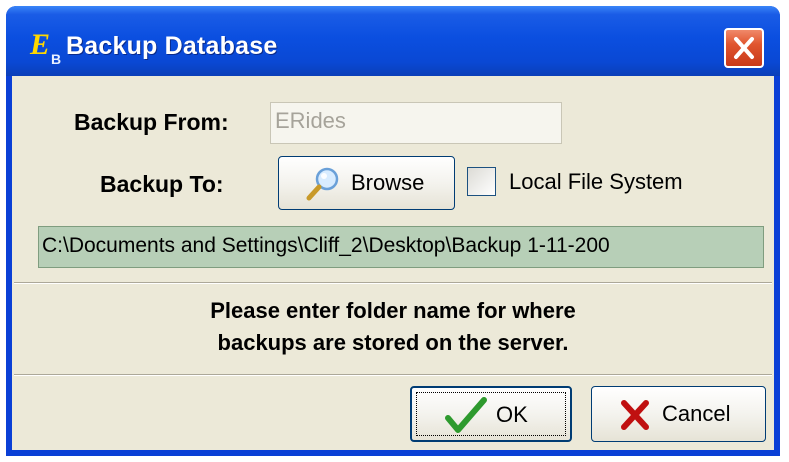 Image resolution: width=789 pixels, height=462 pixels. What do you see at coordinates (393, 375) in the screenshot?
I see `separator-bottom` at bounding box center [393, 375].